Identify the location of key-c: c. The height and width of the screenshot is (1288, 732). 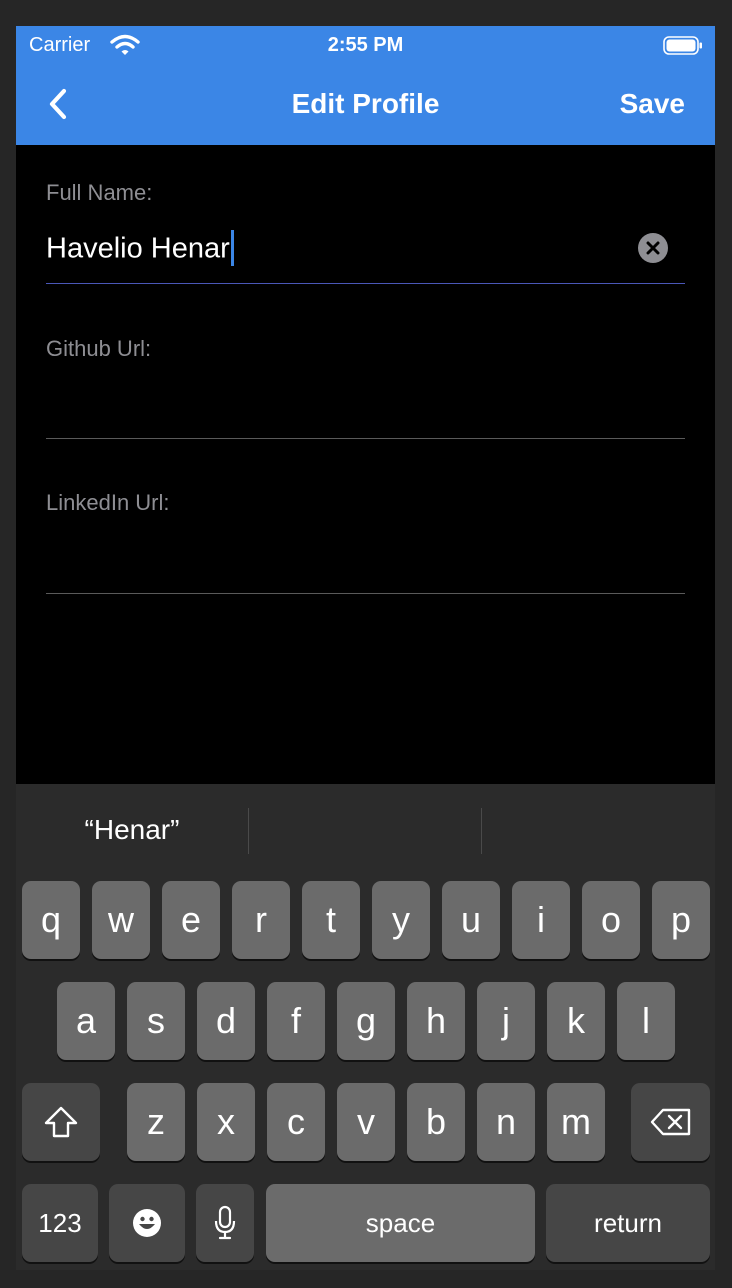
(296, 1122).